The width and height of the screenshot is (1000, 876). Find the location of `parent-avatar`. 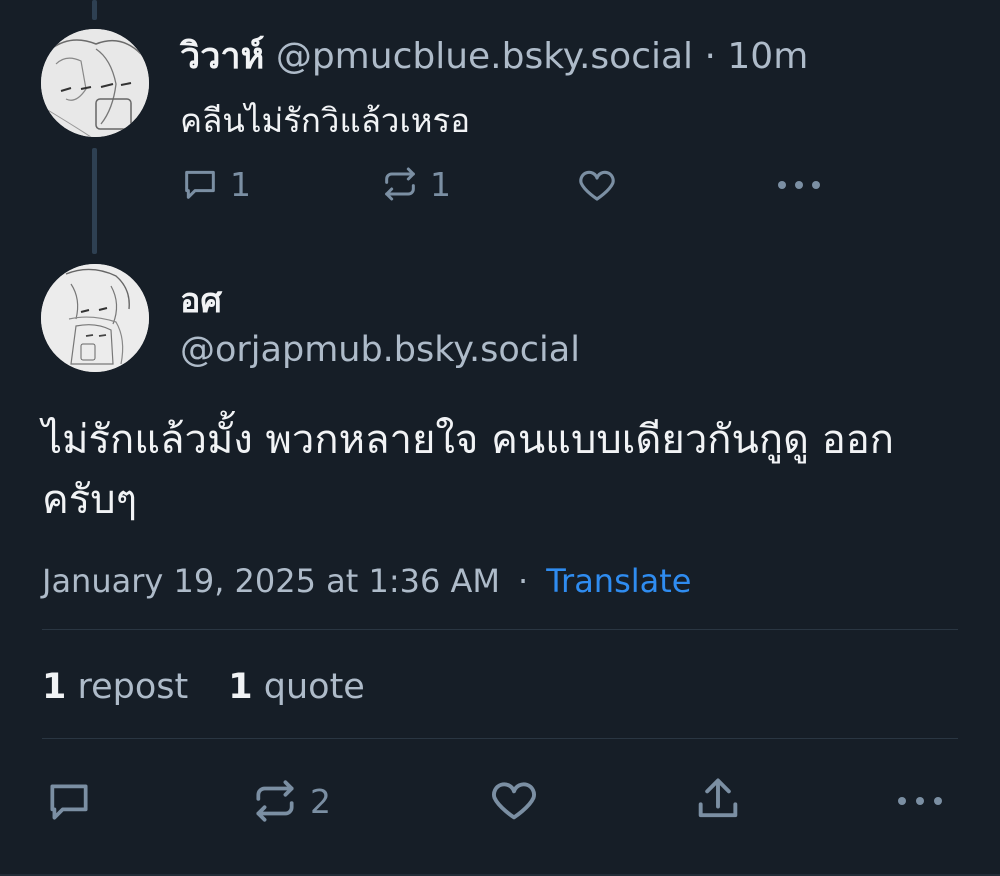

parent-avatar is located at coordinates (95, 83).